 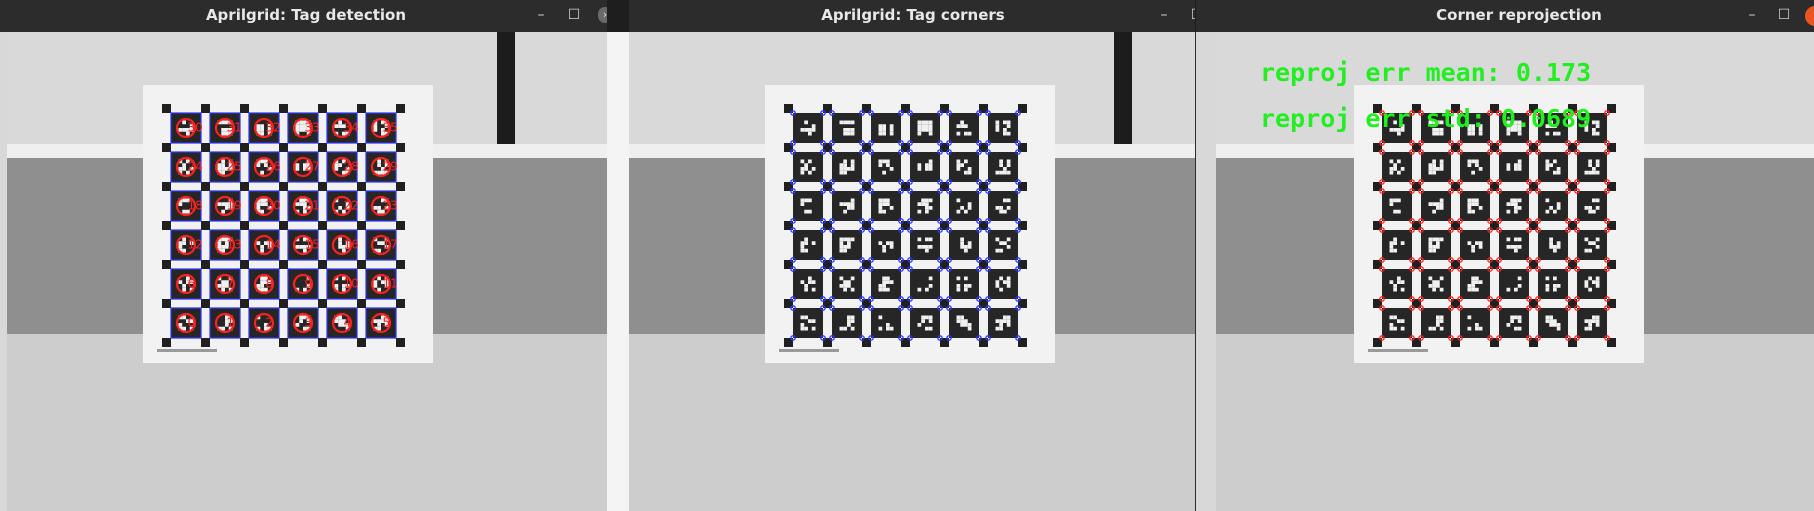 What do you see at coordinates (351, 284) in the screenshot?
I see `tag-id-label: 10` at bounding box center [351, 284].